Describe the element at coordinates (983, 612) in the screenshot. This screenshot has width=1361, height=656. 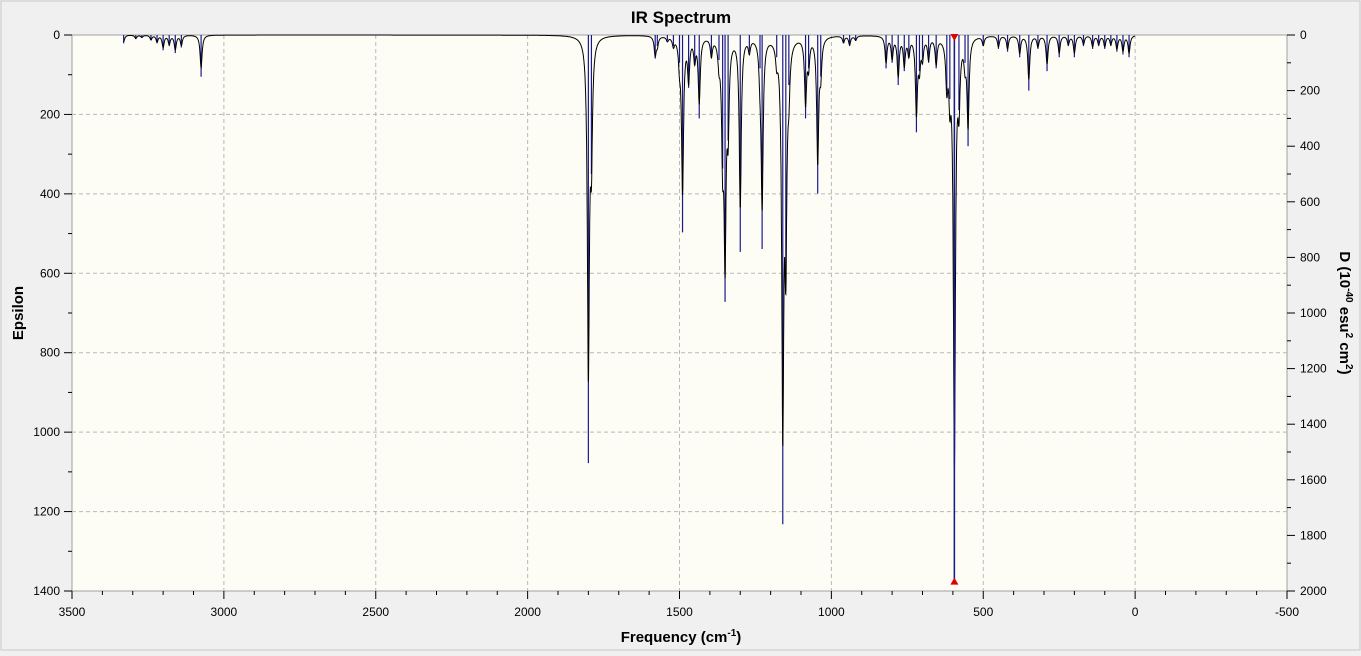
I see `x-tick-label: 500` at that location.